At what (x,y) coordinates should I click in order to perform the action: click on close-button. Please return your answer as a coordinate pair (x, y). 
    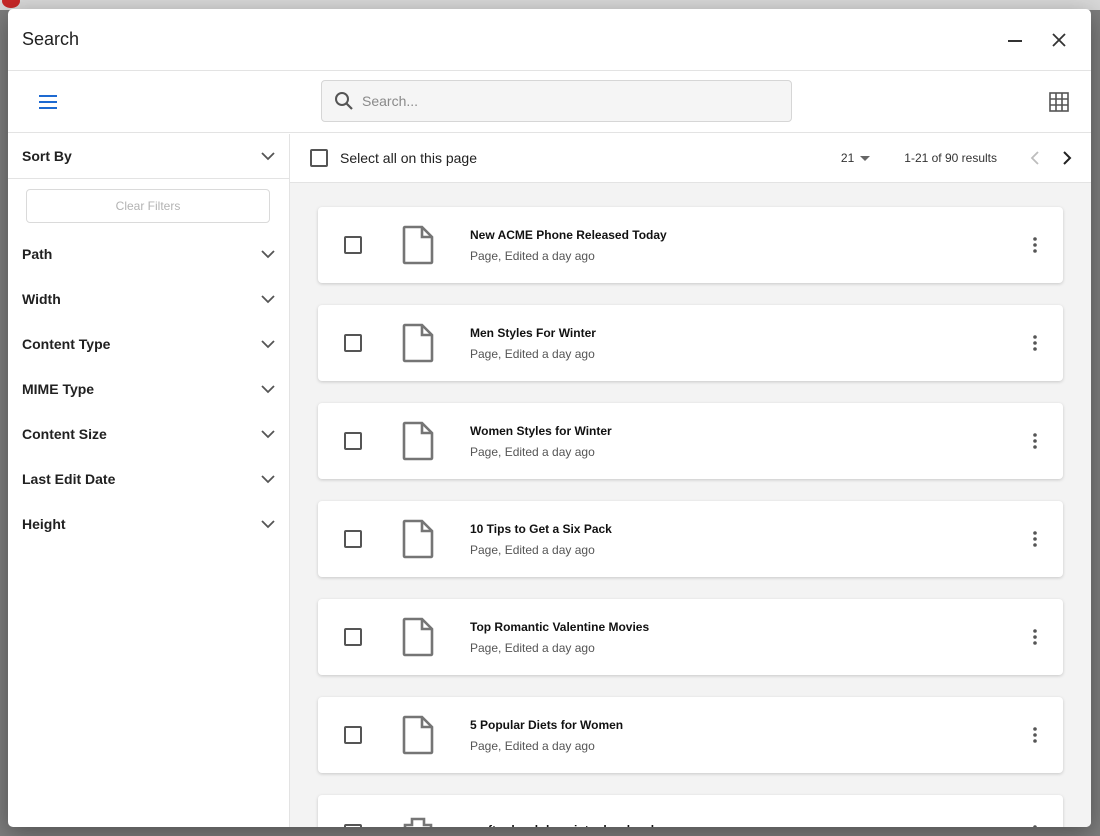
    Looking at the image, I should click on (1059, 40).